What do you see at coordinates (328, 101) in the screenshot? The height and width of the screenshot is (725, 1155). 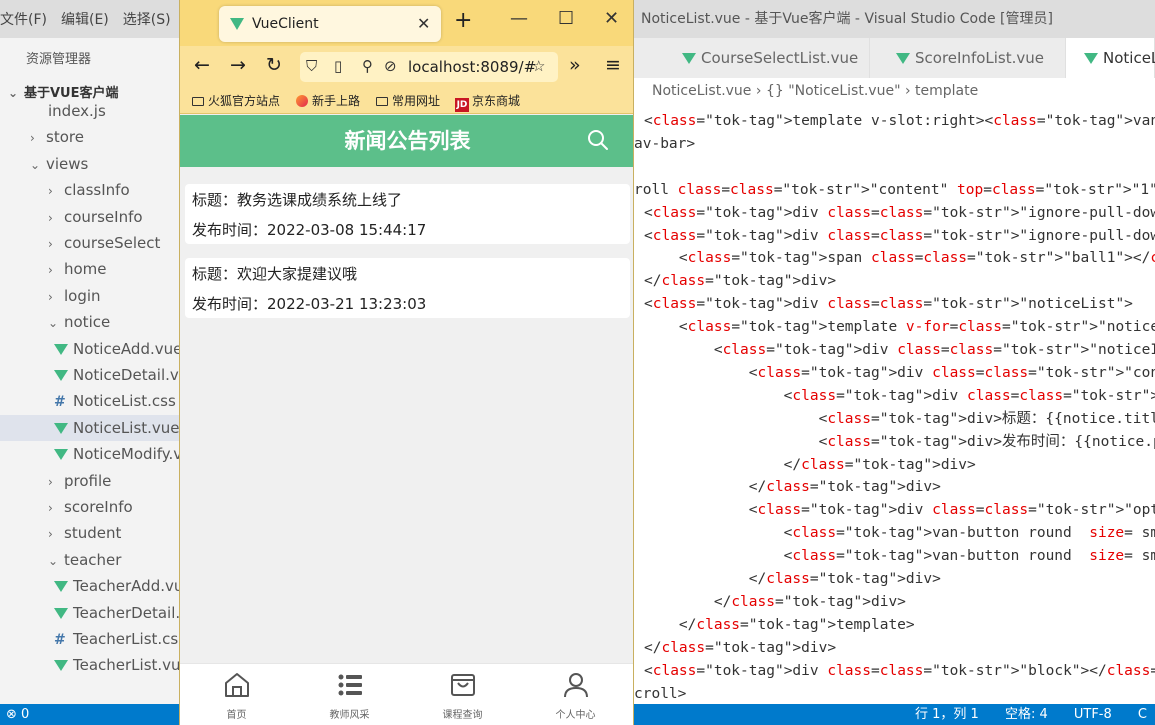 I see `bookmark-getting-started: 新手上路` at bounding box center [328, 101].